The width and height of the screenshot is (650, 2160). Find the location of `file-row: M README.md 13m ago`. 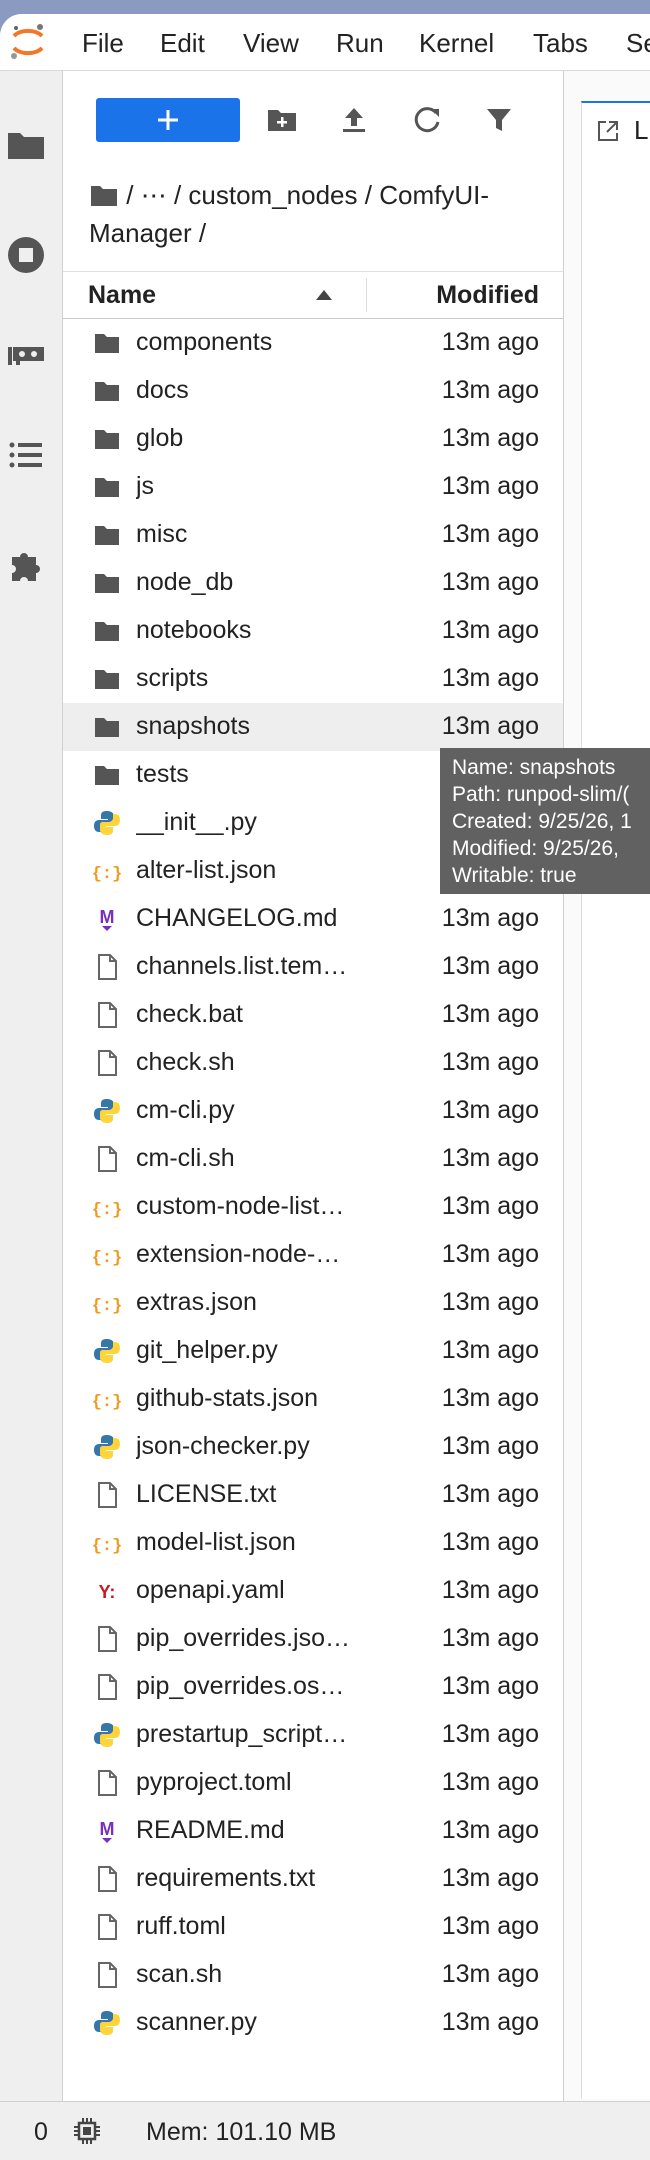

file-row: M README.md 13m ago is located at coordinates (313, 1831).